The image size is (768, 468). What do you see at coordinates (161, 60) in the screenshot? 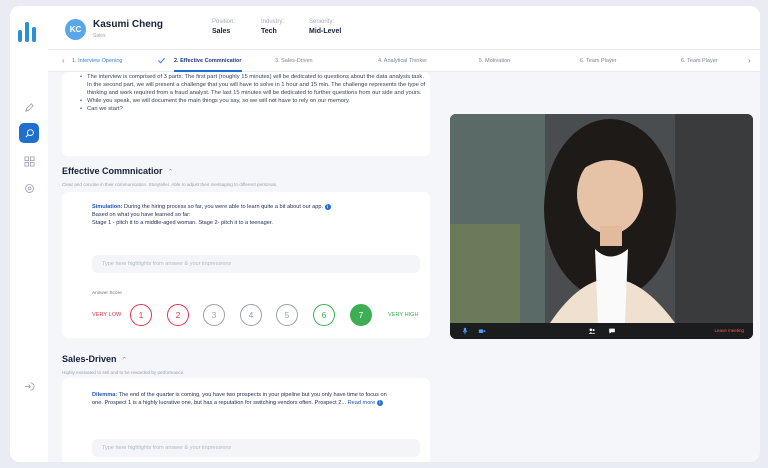
I see `check-icon` at bounding box center [161, 60].